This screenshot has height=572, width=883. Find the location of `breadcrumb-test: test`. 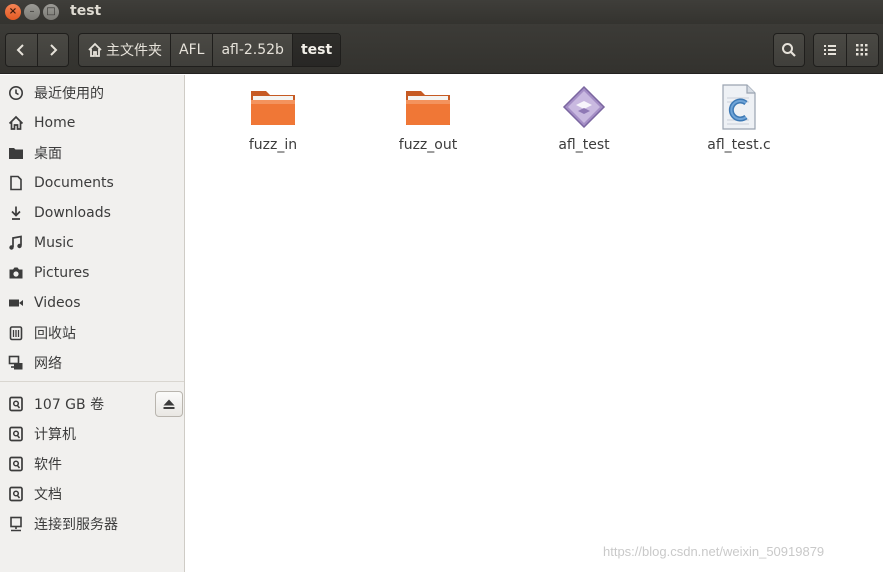

breadcrumb-test: test is located at coordinates (316, 50).